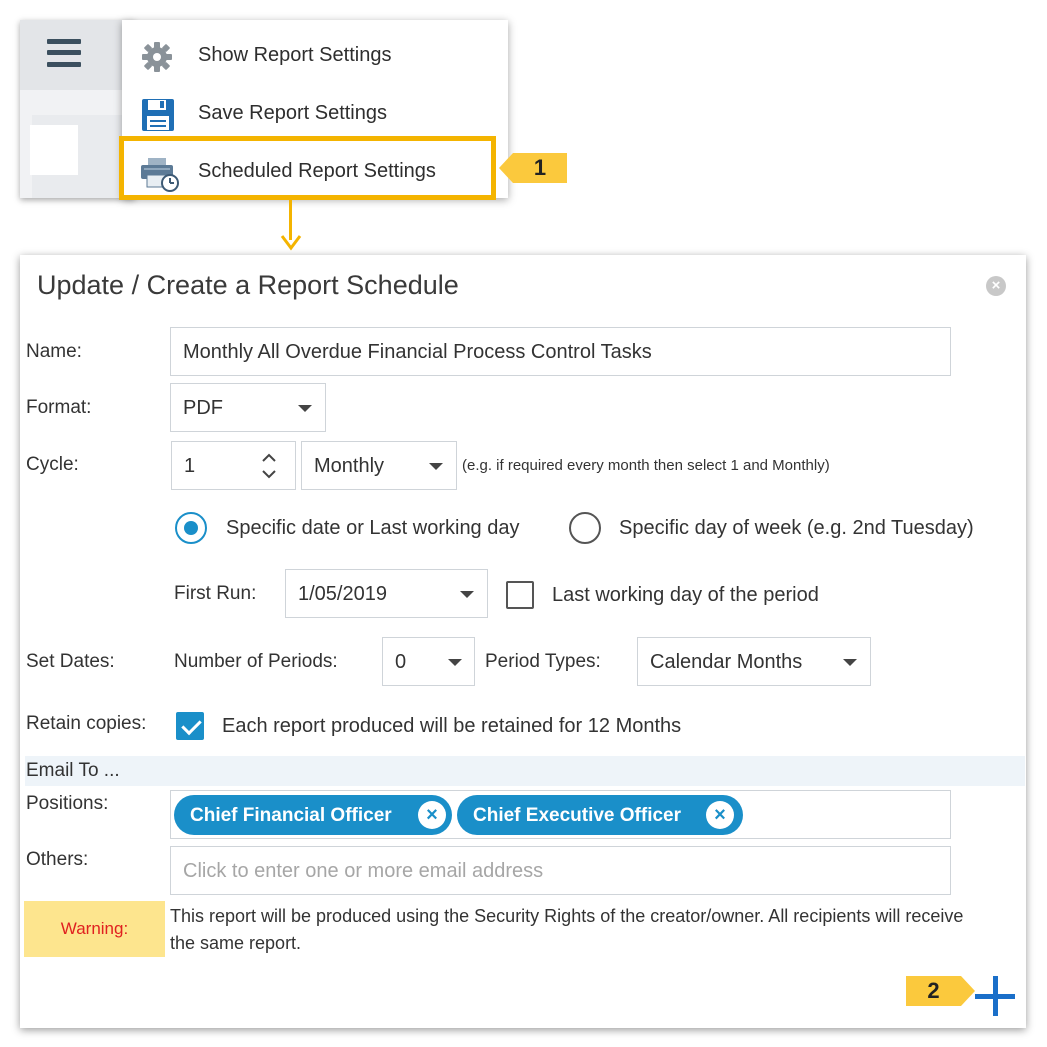 The width and height of the screenshot is (1047, 1047). What do you see at coordinates (342, 594) in the screenshot?
I see `first-run-value: 1/05/2019` at bounding box center [342, 594].